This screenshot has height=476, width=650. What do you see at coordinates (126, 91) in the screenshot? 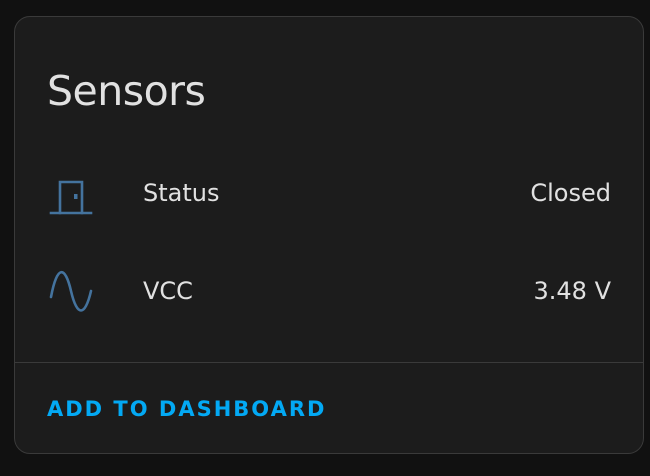
I see `card-title: Sensors` at bounding box center [126, 91].